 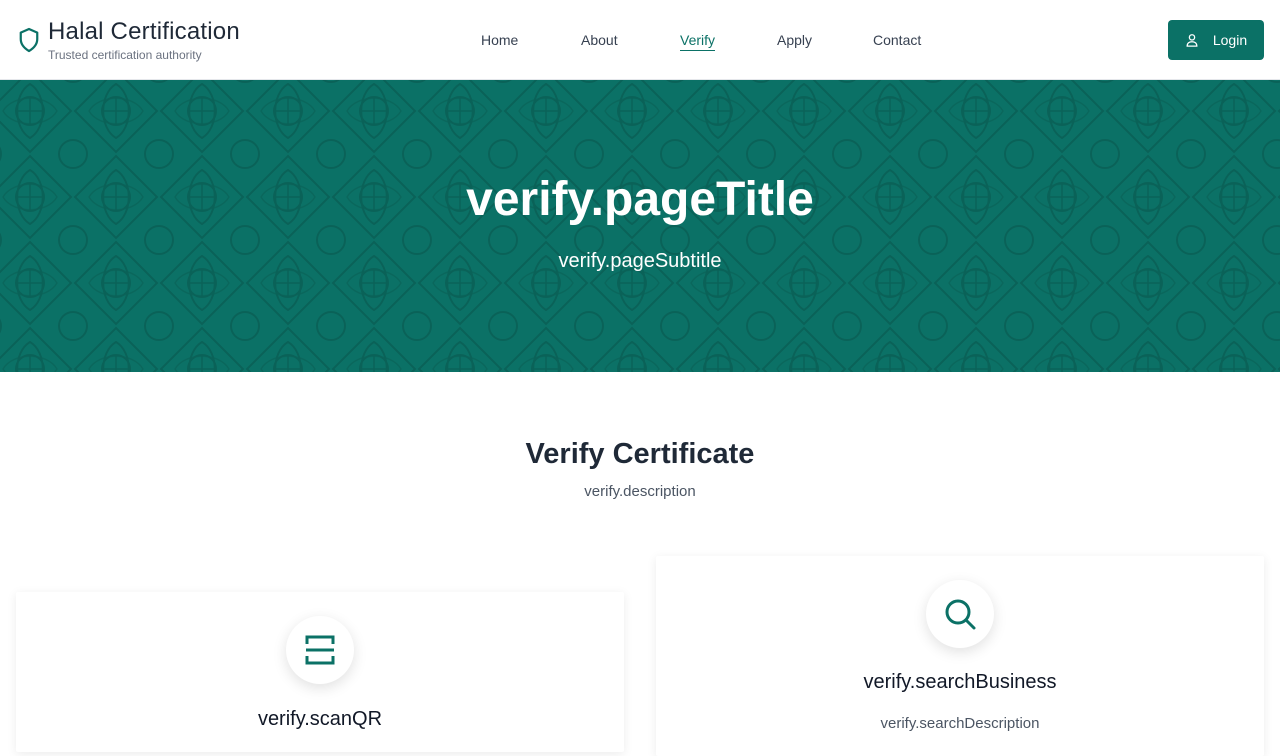 I want to click on scan-icon-circle, so click(x=320, y=650).